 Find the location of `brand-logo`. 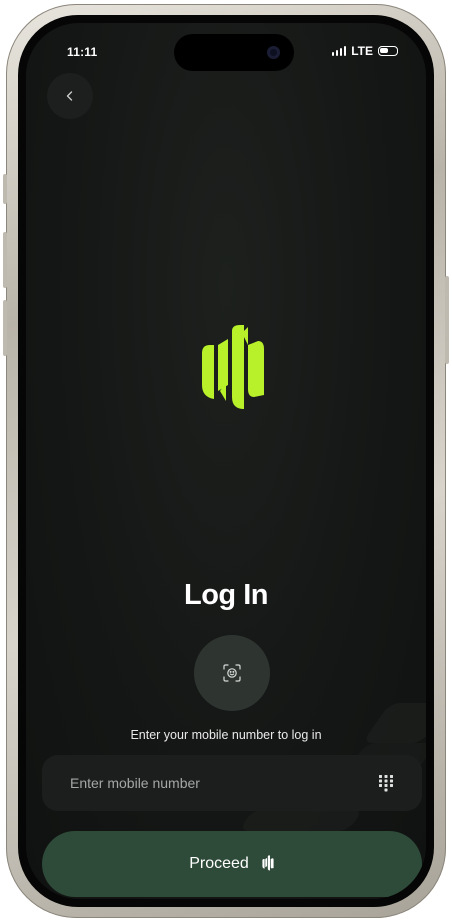

brand-logo is located at coordinates (233, 367).